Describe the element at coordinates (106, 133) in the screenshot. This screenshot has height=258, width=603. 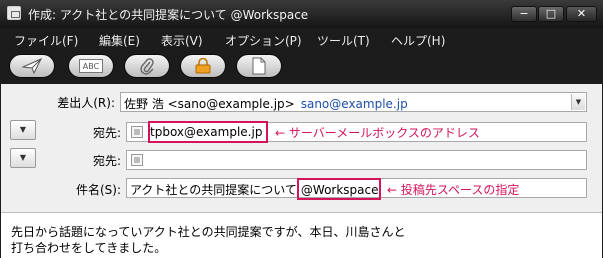
I see `to-label: 宛先:` at that location.